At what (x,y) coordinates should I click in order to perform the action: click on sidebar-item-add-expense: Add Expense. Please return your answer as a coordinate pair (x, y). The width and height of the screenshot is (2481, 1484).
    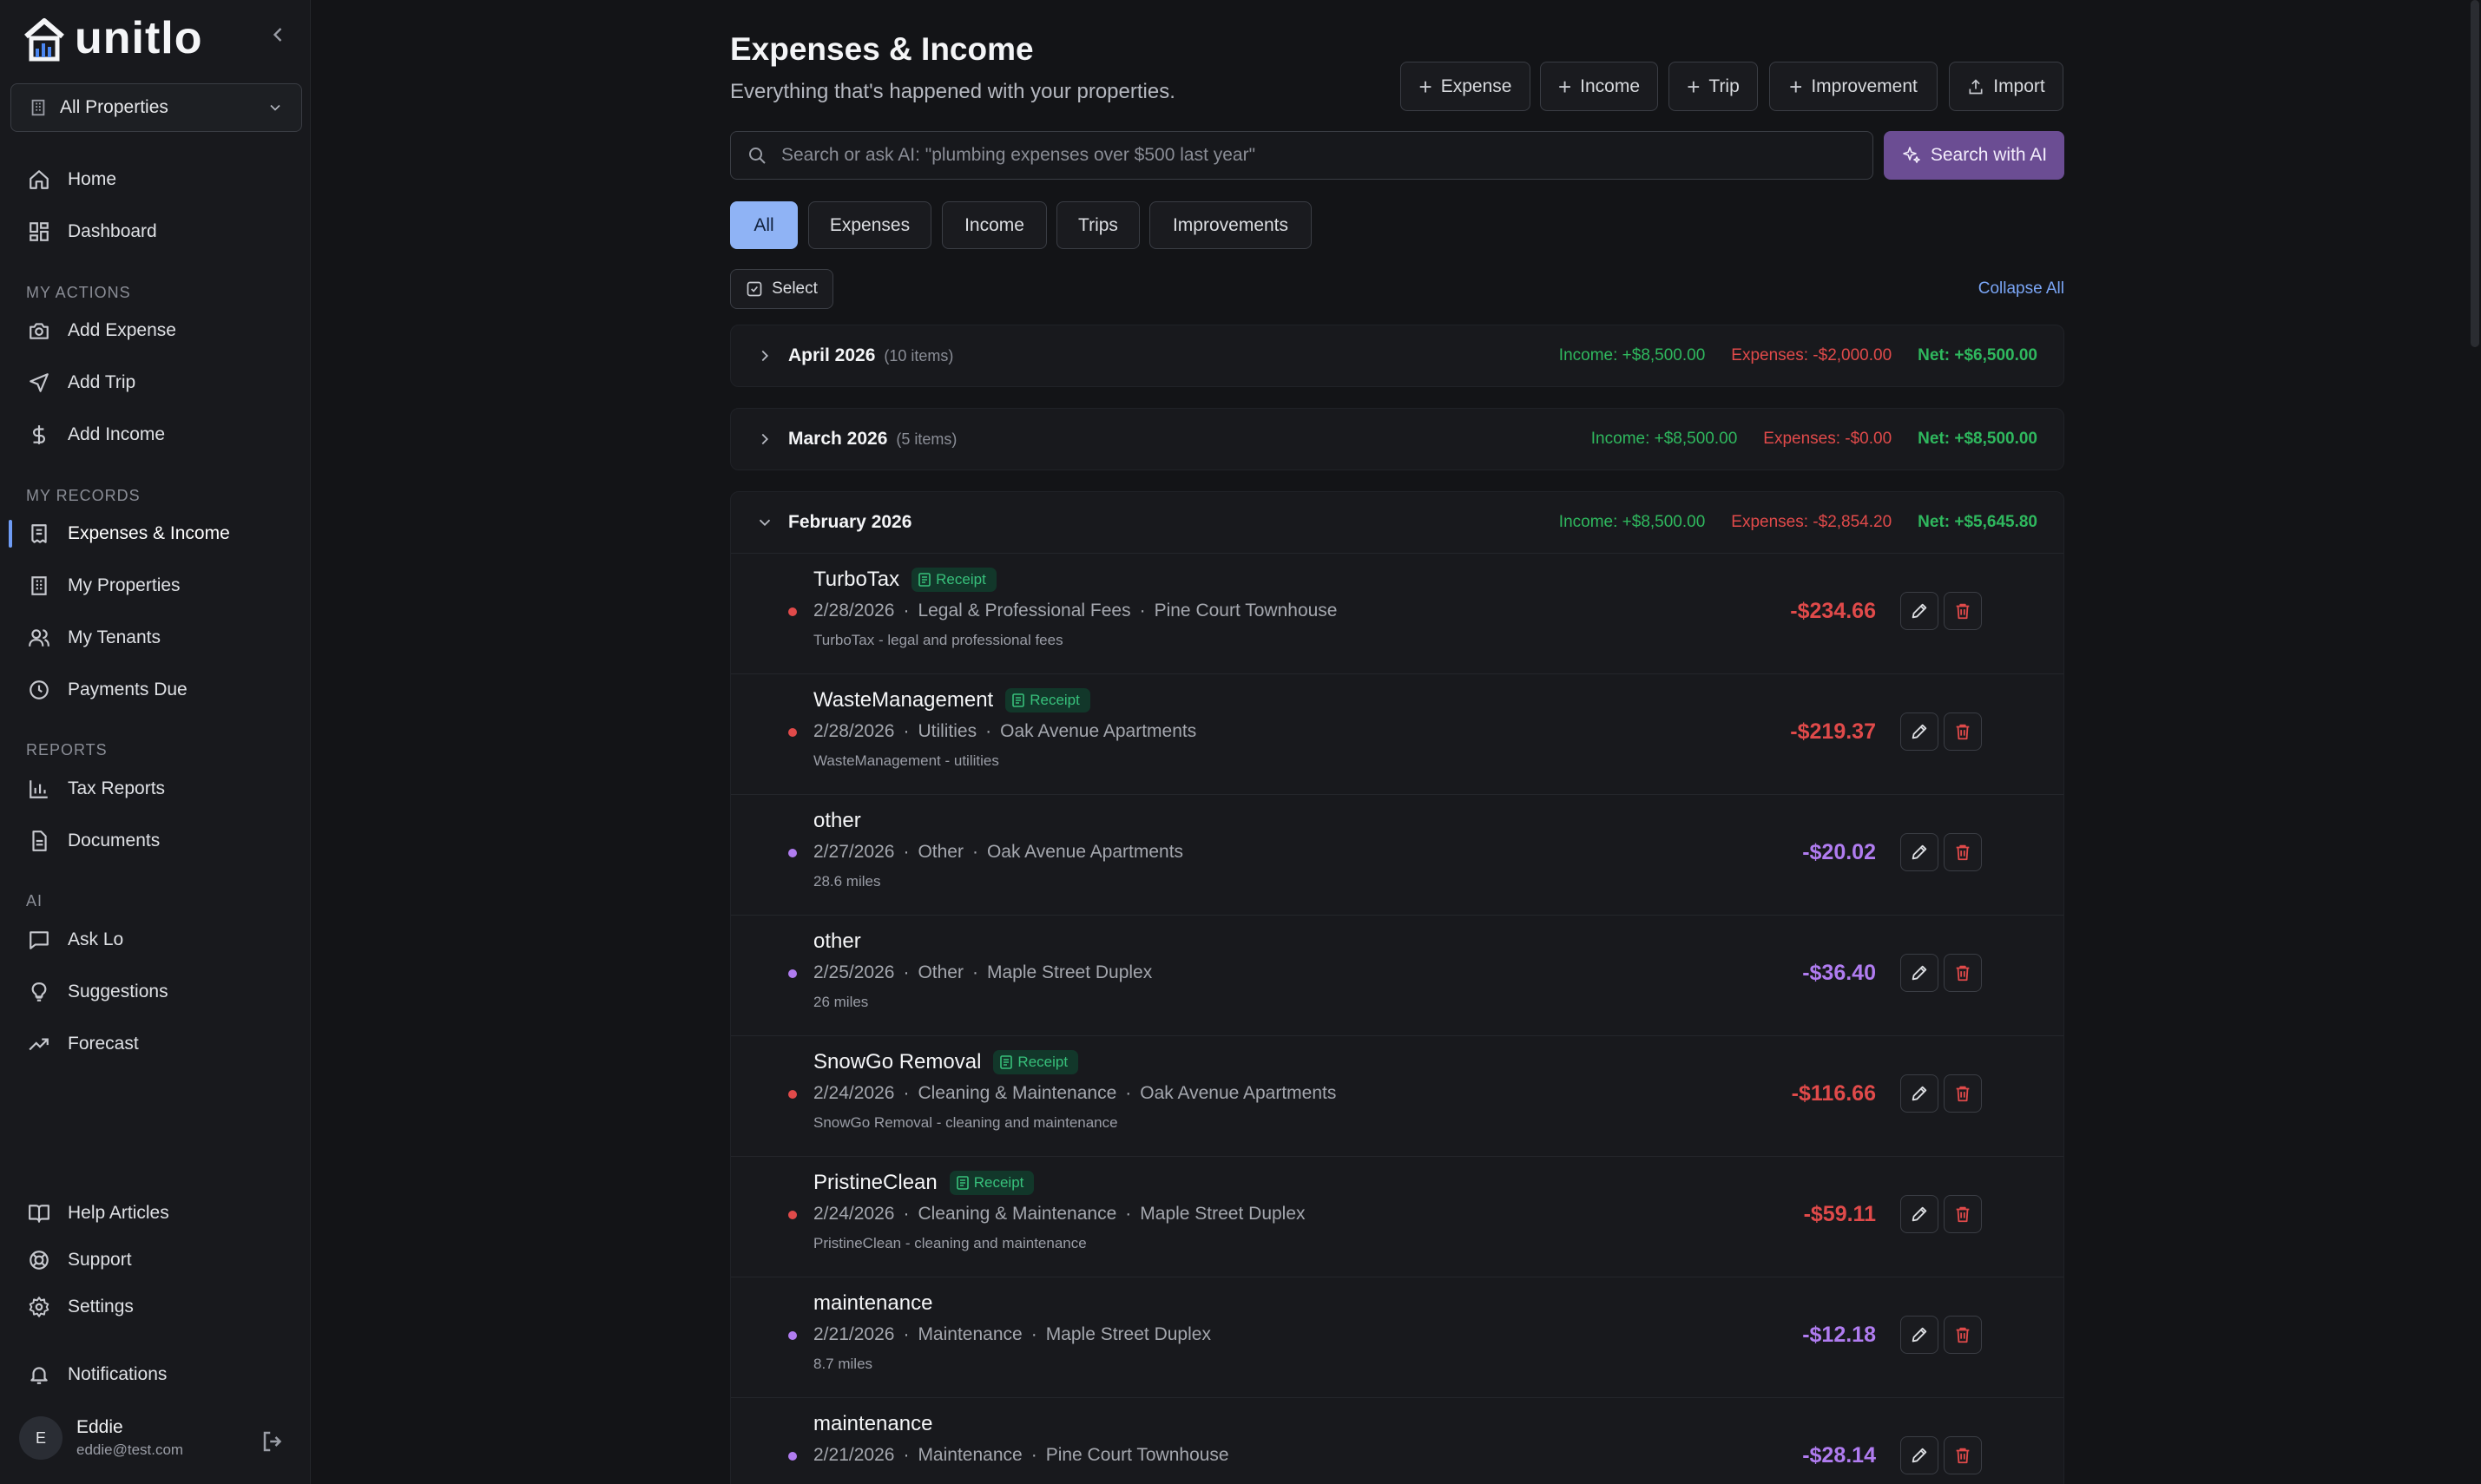
    Looking at the image, I should click on (155, 330).